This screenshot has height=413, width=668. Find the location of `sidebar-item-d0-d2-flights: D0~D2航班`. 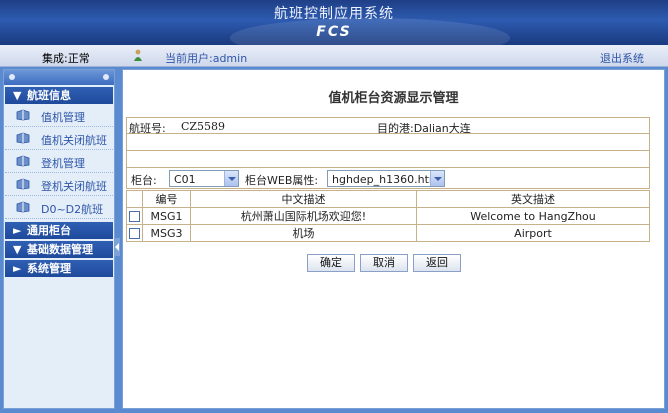

sidebar-item-d0-d2-flights: D0~D2航班 is located at coordinates (59, 208).